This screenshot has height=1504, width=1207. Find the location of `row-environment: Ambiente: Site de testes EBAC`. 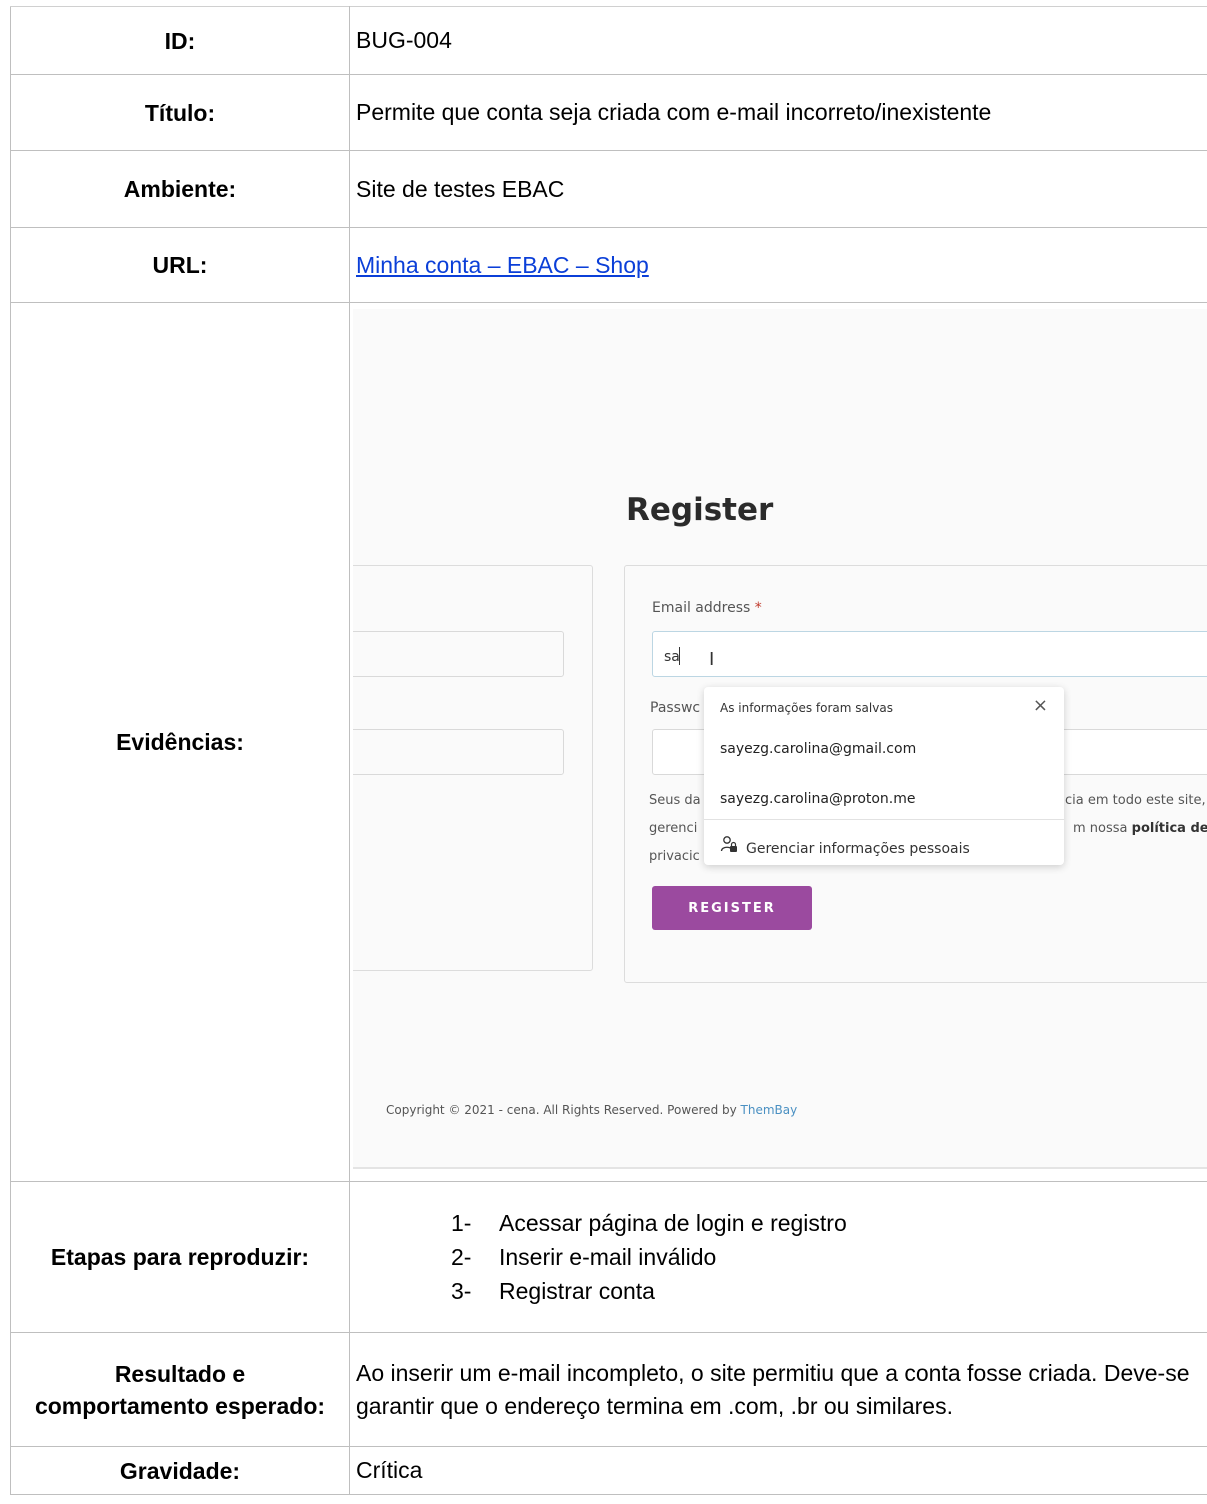

row-environment: Ambiente: Site de testes EBAC is located at coordinates (608, 189).